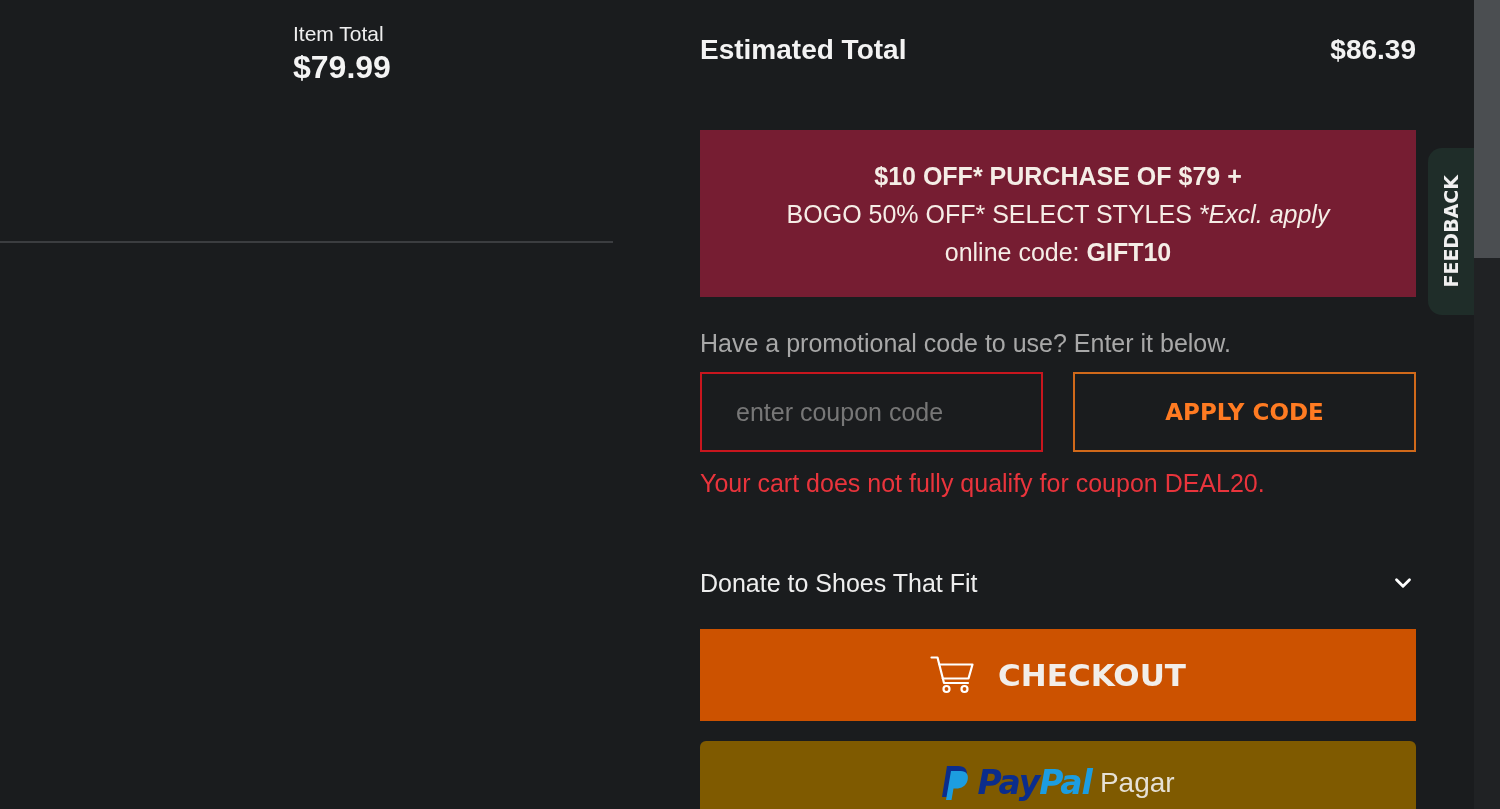  What do you see at coordinates (1058, 252) in the screenshot?
I see `promo-online-code: online code: GIFT10` at bounding box center [1058, 252].